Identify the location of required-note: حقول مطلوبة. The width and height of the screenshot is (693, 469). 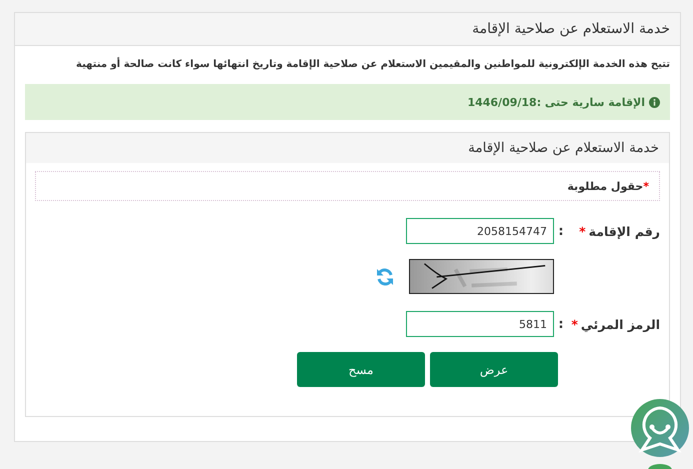
(605, 186).